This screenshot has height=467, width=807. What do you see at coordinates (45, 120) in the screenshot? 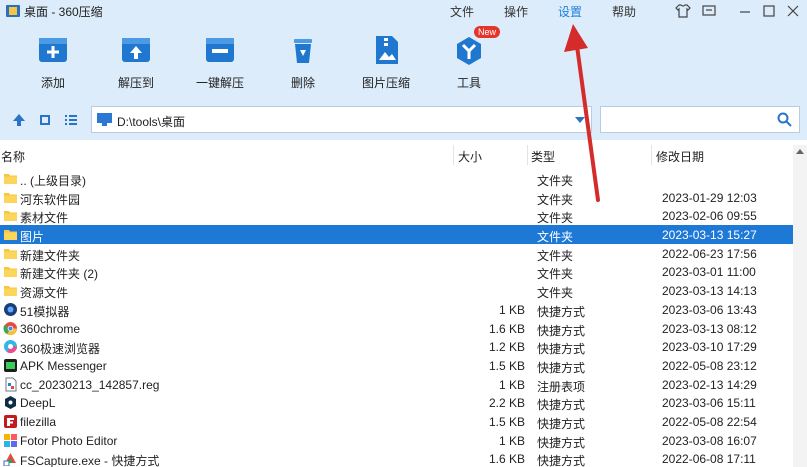
I see `thumbnail-view-icon` at bounding box center [45, 120].